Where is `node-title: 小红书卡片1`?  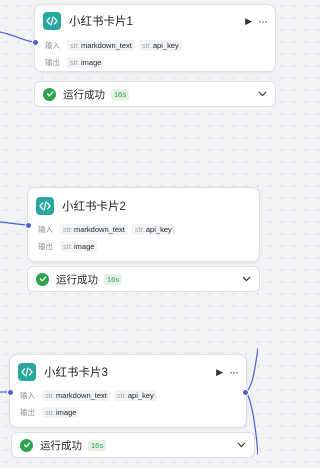
node-title: 小红书卡片1 is located at coordinates (101, 22).